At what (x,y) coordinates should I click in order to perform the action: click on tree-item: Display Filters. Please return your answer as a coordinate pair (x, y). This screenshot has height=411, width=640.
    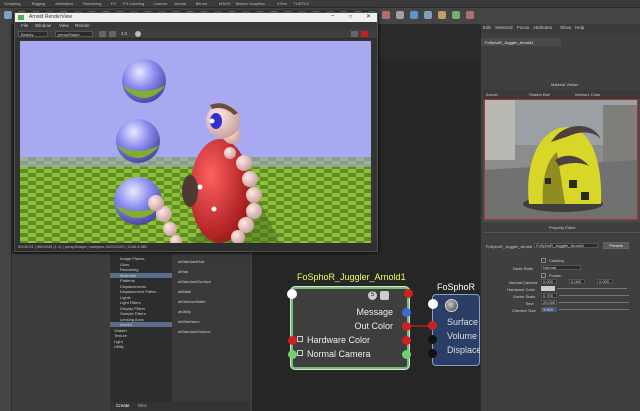
    Looking at the image, I should click on (141, 308).